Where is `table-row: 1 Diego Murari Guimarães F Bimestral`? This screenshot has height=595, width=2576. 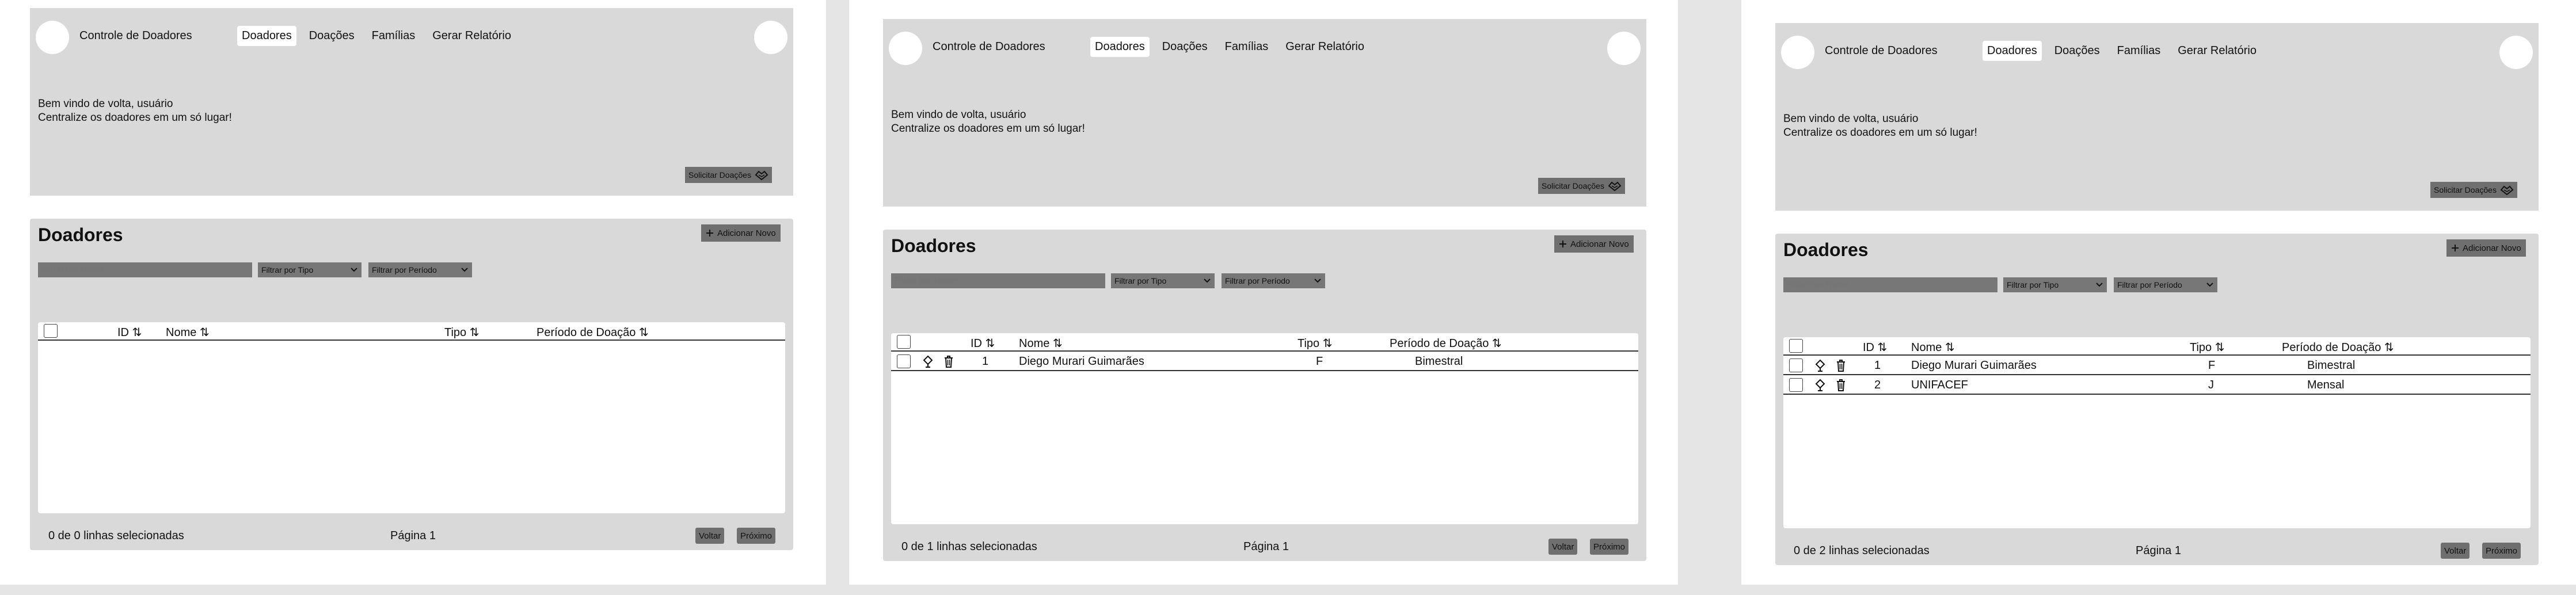
table-row: 1 Diego Murari Guimarães F Bimestral is located at coordinates (1264, 362).